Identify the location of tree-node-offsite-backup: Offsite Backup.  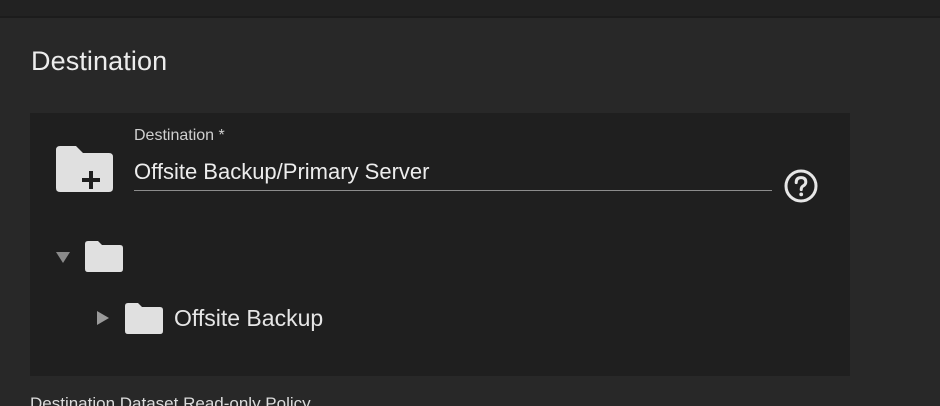
(208, 318).